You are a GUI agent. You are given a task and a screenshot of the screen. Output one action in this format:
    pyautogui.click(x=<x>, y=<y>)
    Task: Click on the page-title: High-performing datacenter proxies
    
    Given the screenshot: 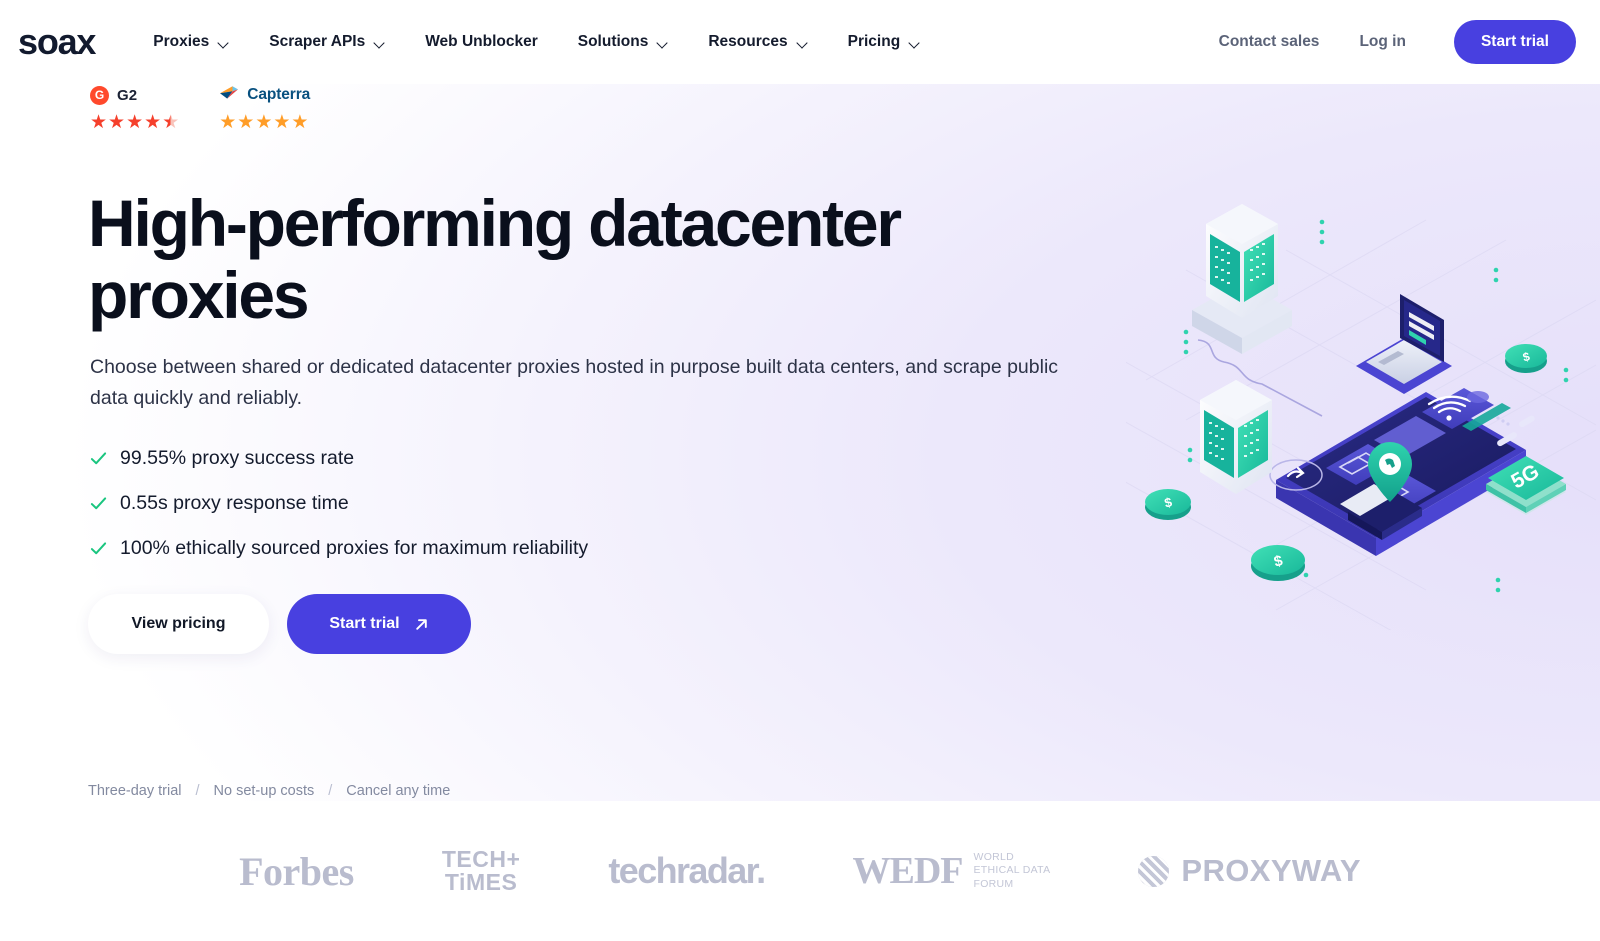 What is the action you would take?
    pyautogui.click(x=495, y=259)
    